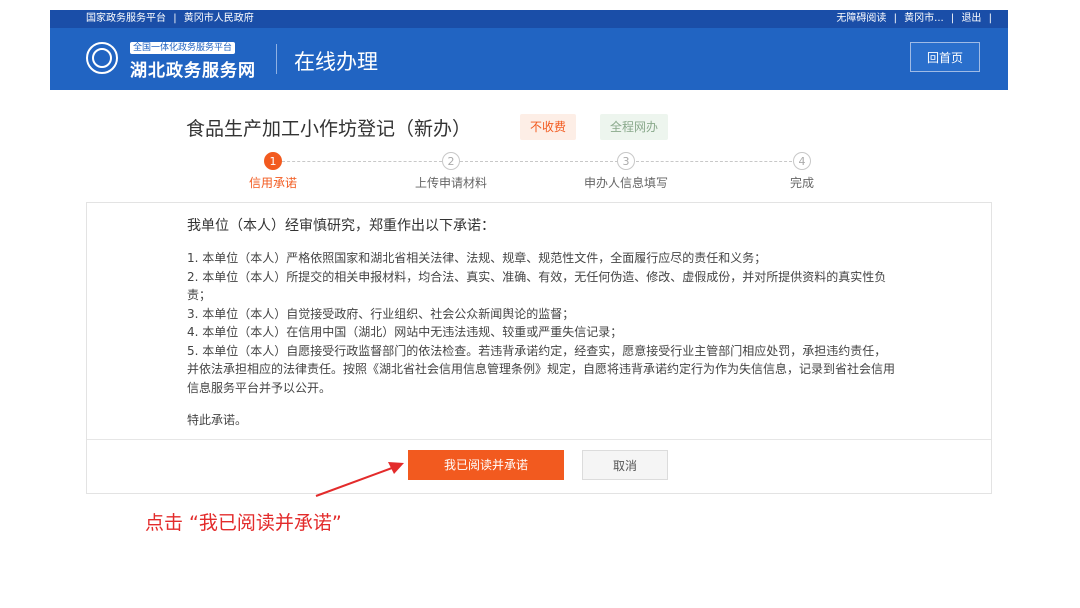 The height and width of the screenshot is (608, 1080). What do you see at coordinates (336, 62) in the screenshot?
I see `section-title: 在线办理` at bounding box center [336, 62].